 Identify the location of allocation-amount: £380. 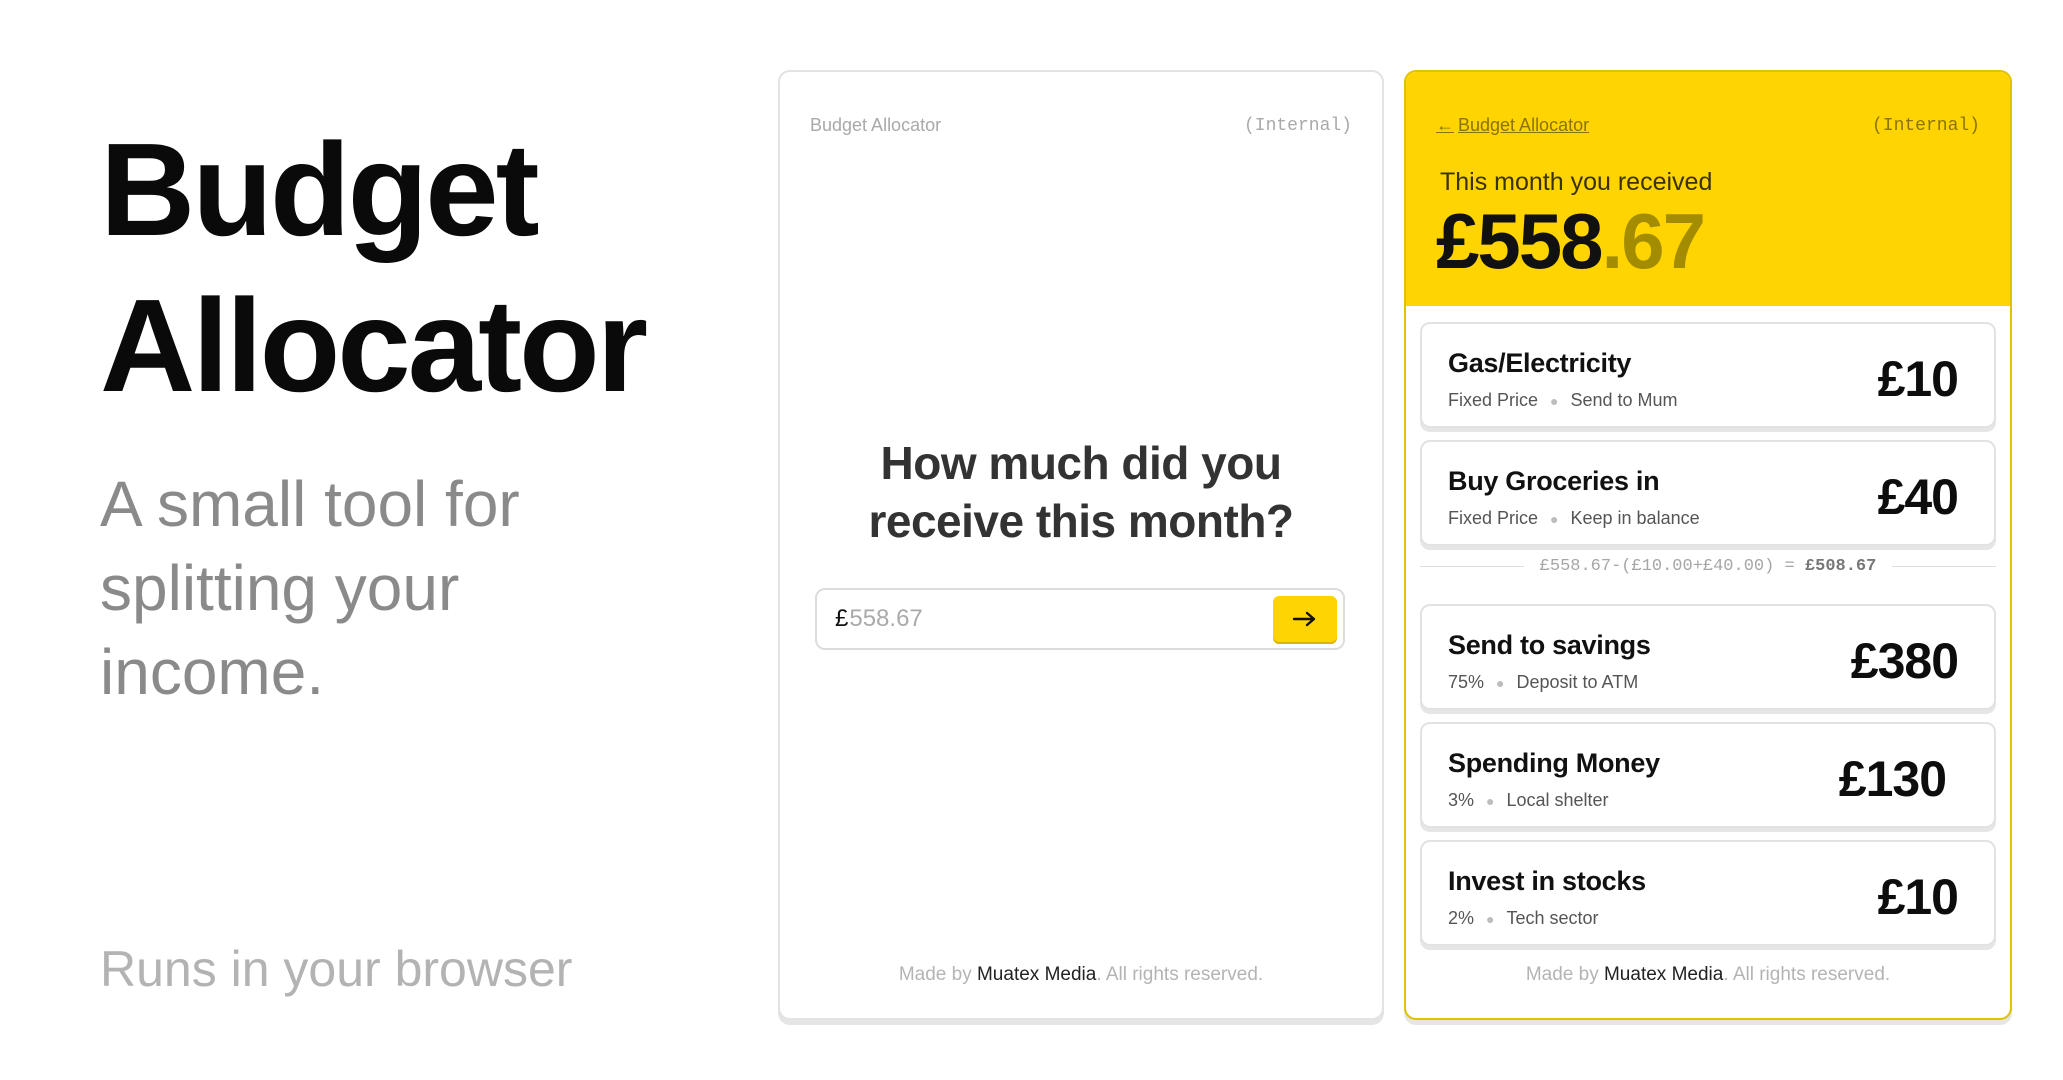
(1904, 661).